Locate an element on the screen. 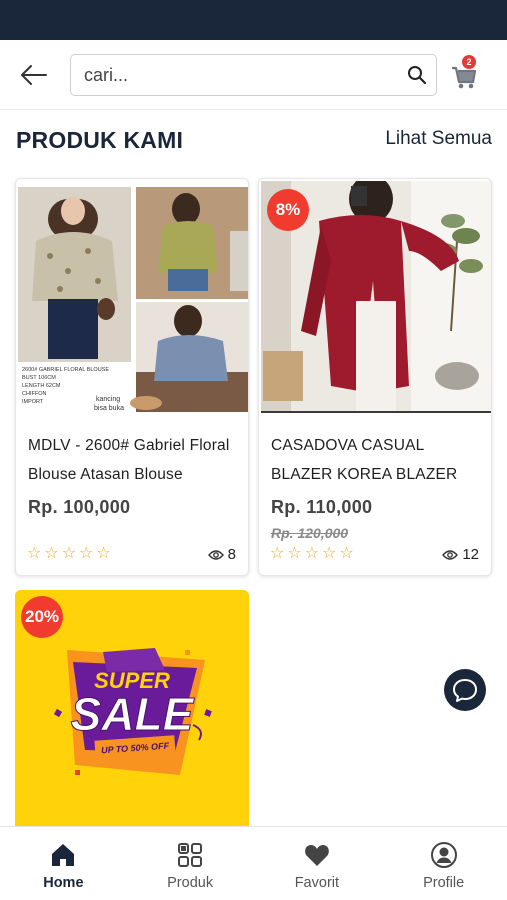  nav-item-produk: Produk is located at coordinates (190, 863).